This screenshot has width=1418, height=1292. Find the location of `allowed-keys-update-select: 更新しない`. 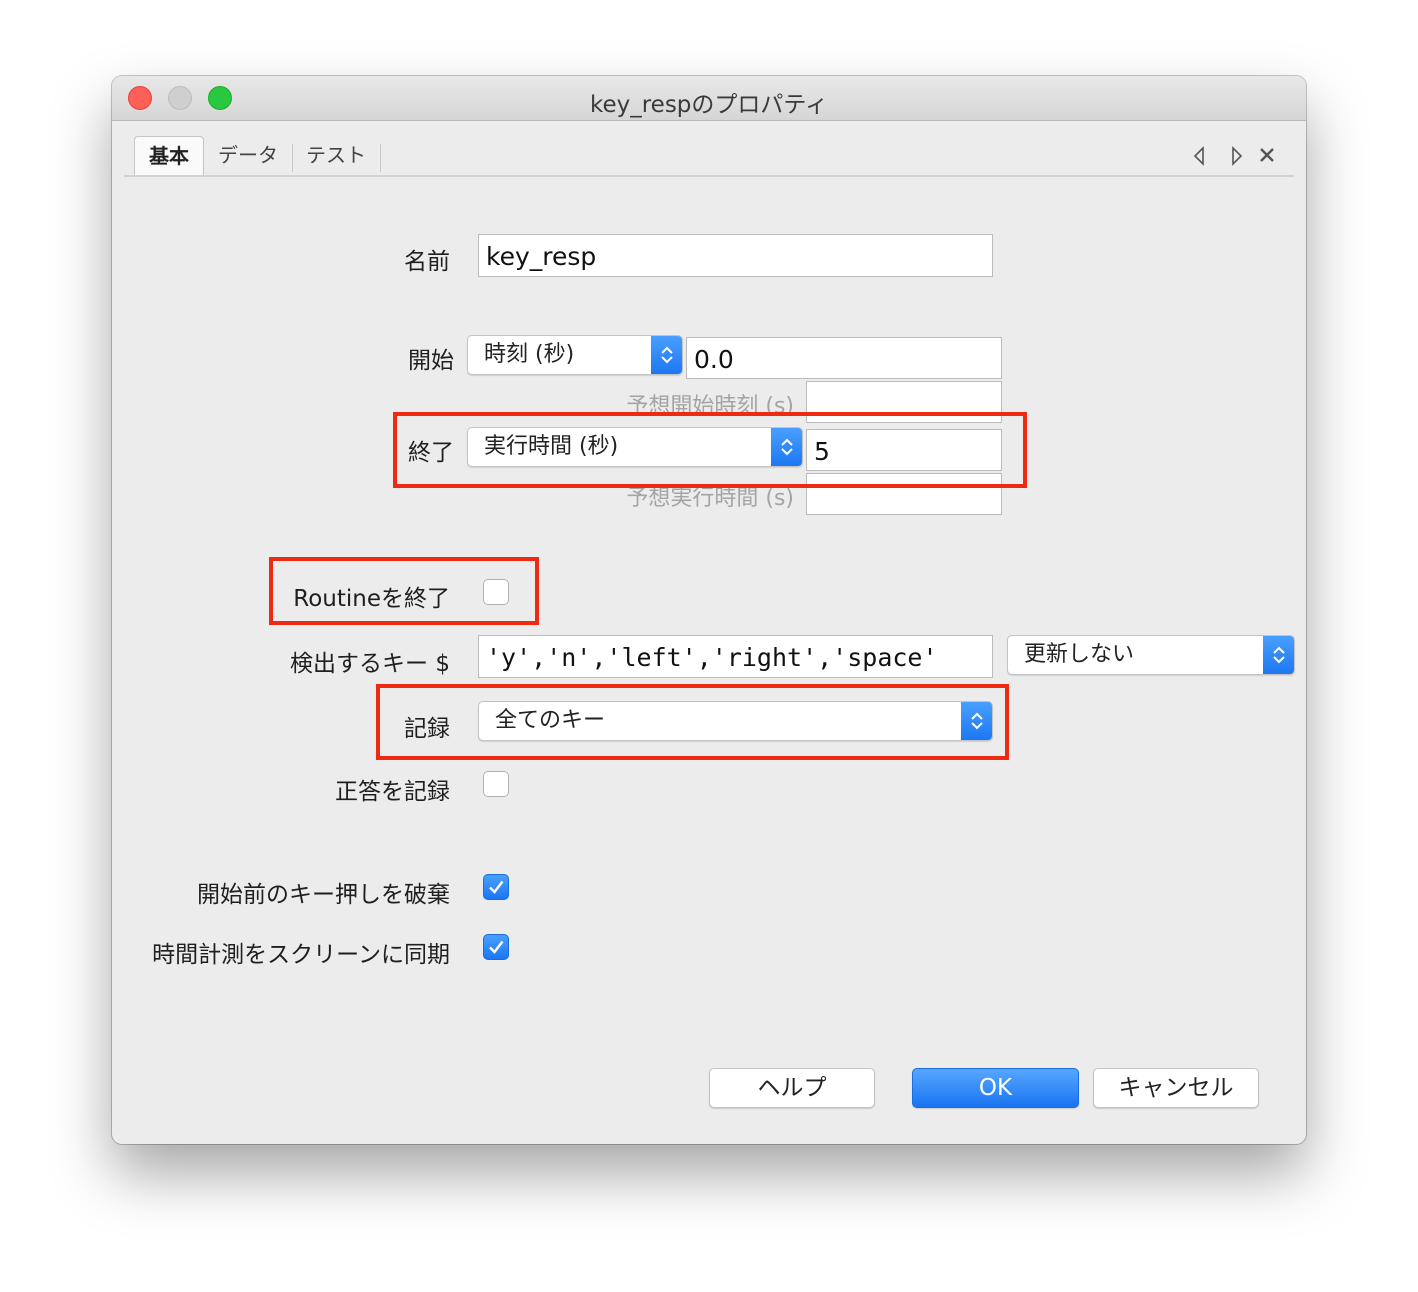

allowed-keys-update-select: 更新しない is located at coordinates (1151, 655).